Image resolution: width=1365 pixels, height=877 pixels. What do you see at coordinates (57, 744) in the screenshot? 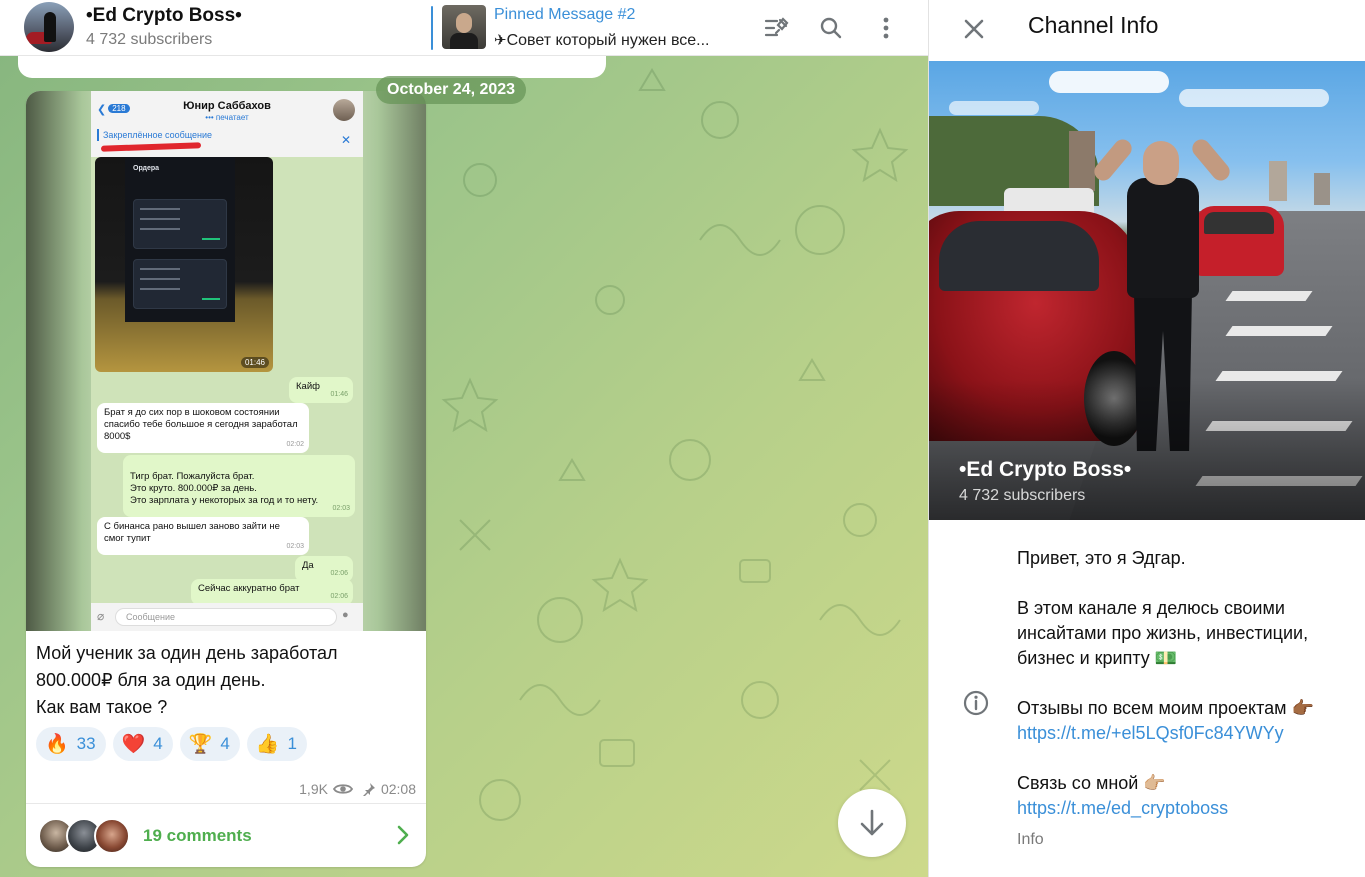
I see `fire-emoji: 🔥` at bounding box center [57, 744].